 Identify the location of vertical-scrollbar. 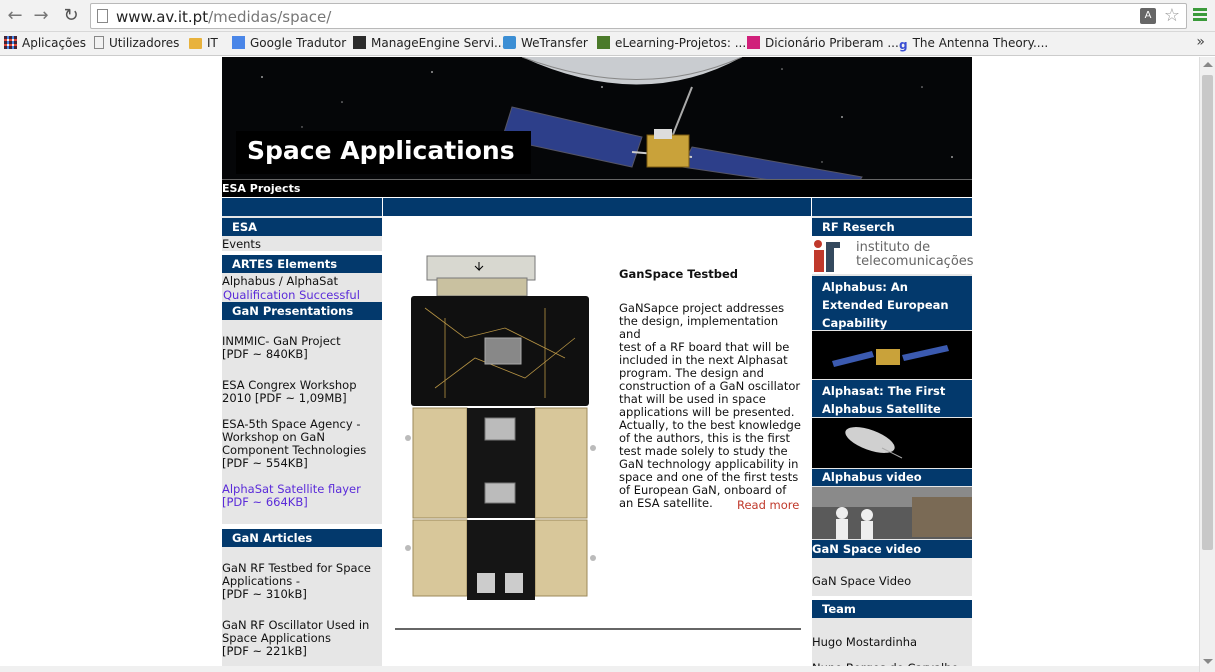
(1207, 364).